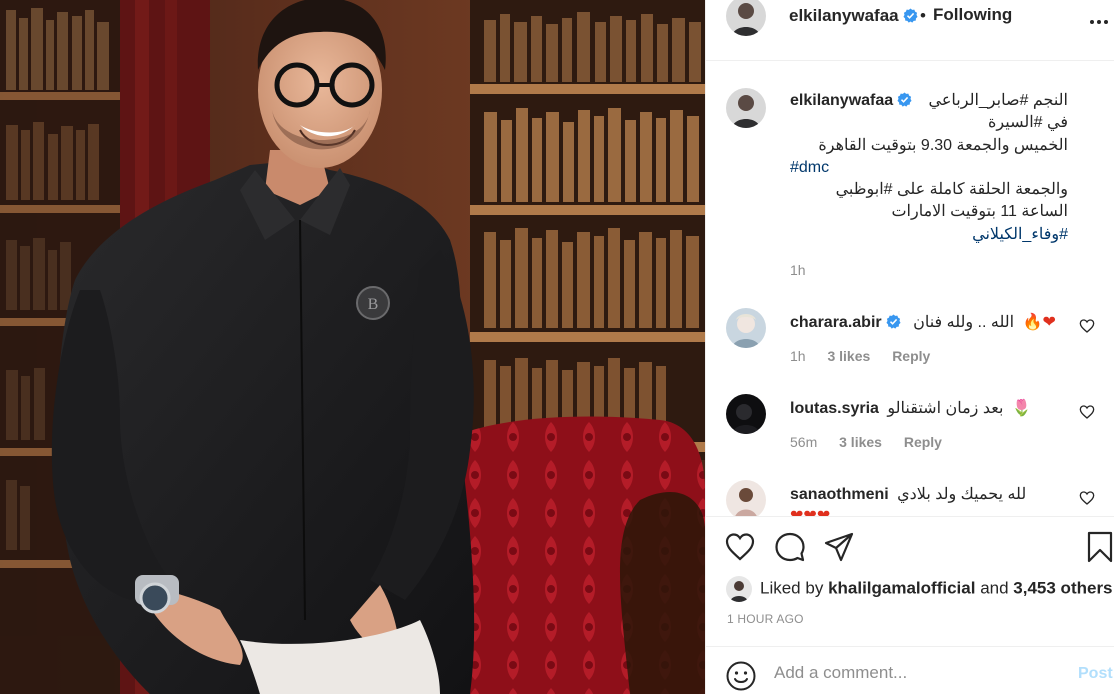 Image resolution: width=1114 pixels, height=694 pixels. I want to click on post-comment-button: Post, so click(1095, 674).